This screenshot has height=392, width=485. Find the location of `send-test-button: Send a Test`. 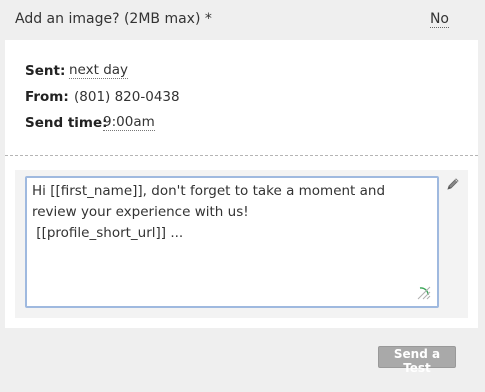

send-test-button: Send a Test is located at coordinates (417, 360).